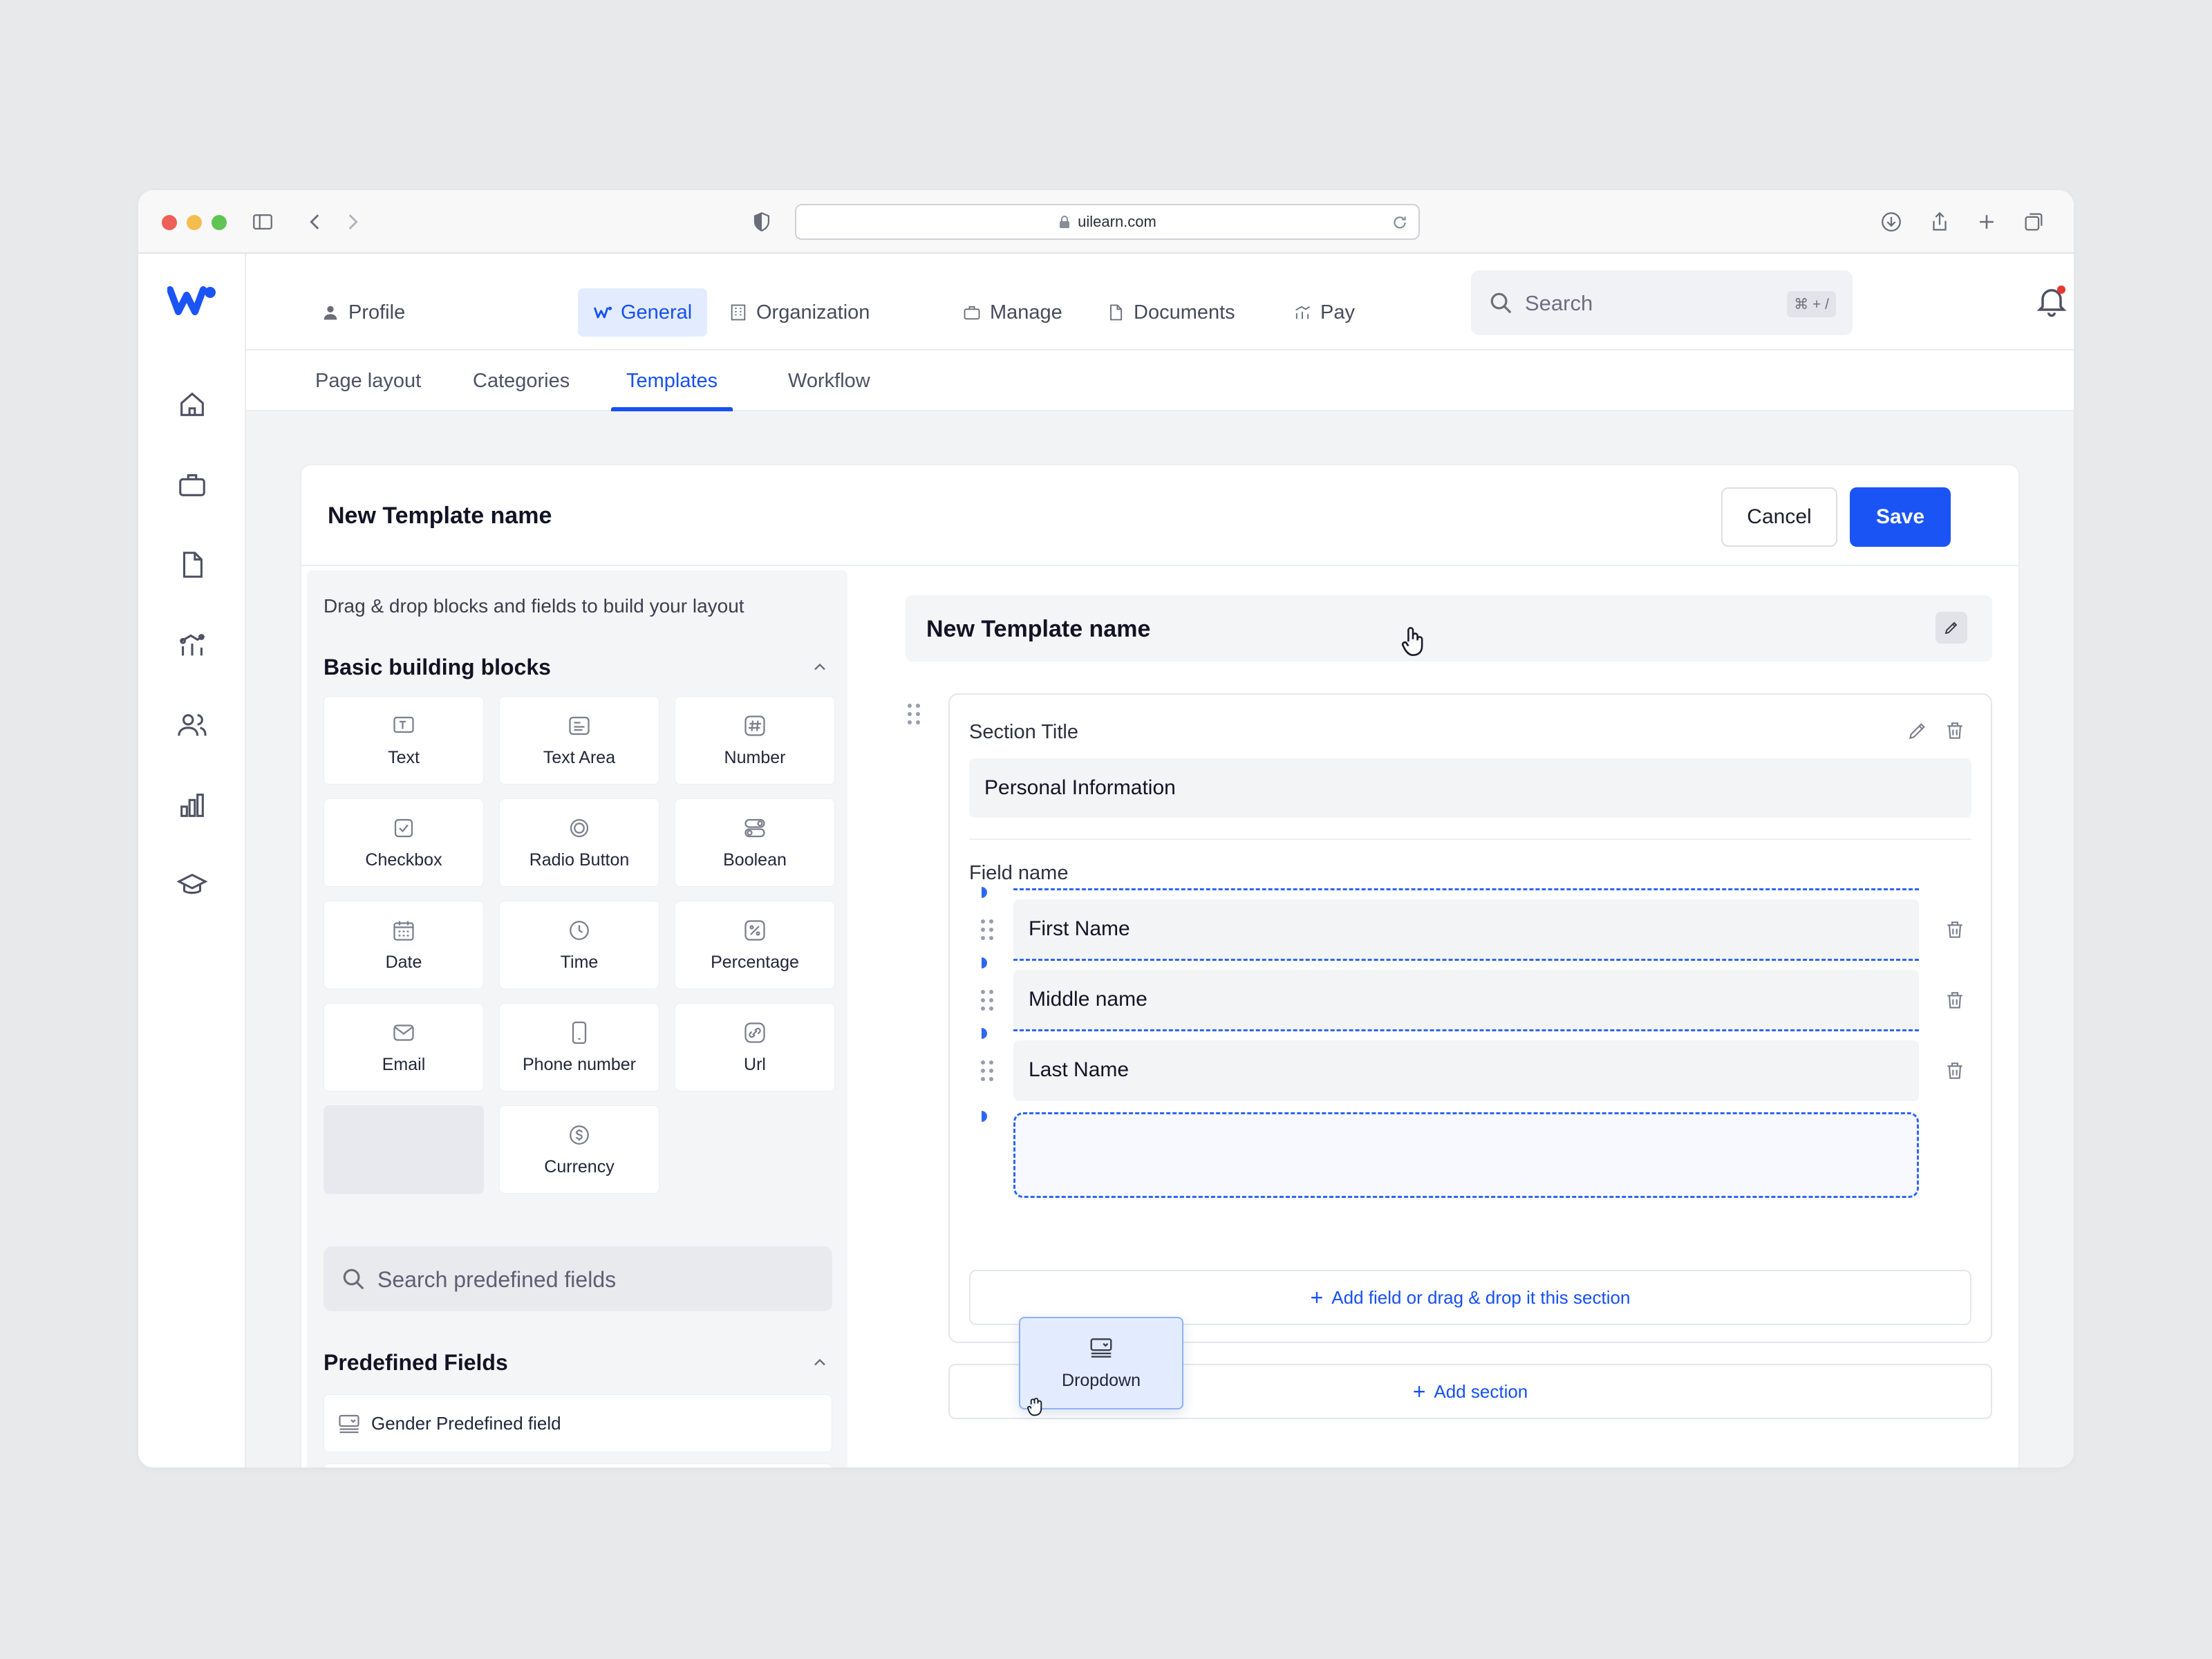 This screenshot has height=1659, width=2212. What do you see at coordinates (404, 842) in the screenshot?
I see `block-checkbox: Checkbox` at bounding box center [404, 842].